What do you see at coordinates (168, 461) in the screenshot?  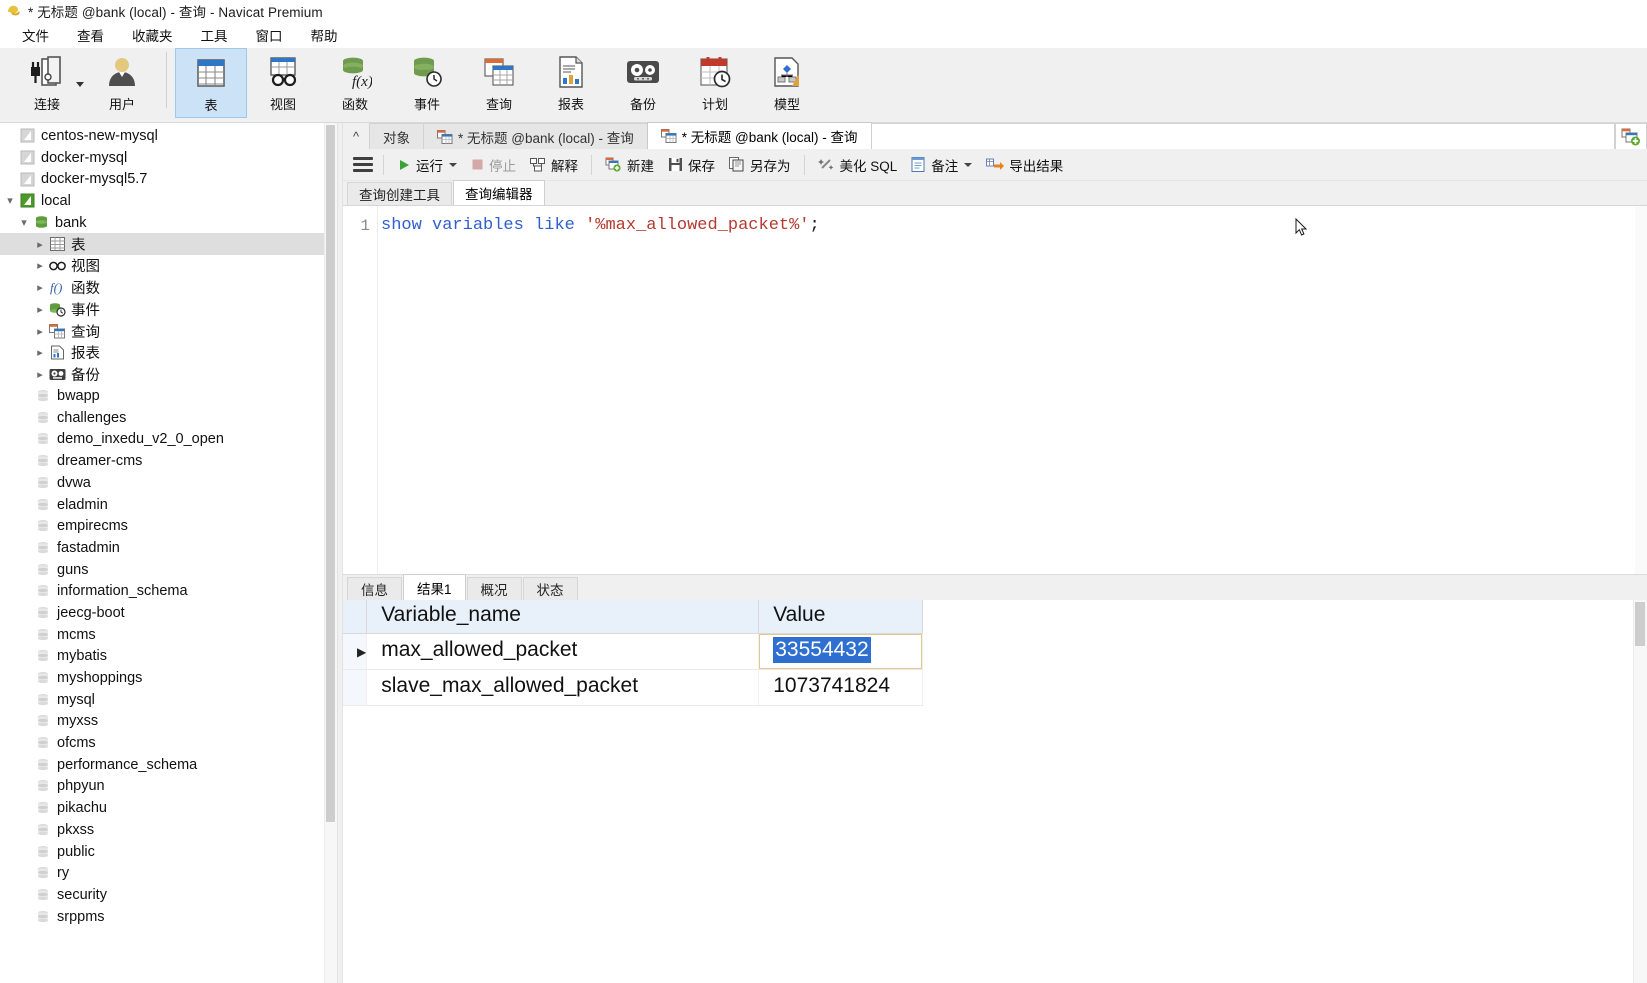 I see `tree-item-database: dreamer-cms` at bounding box center [168, 461].